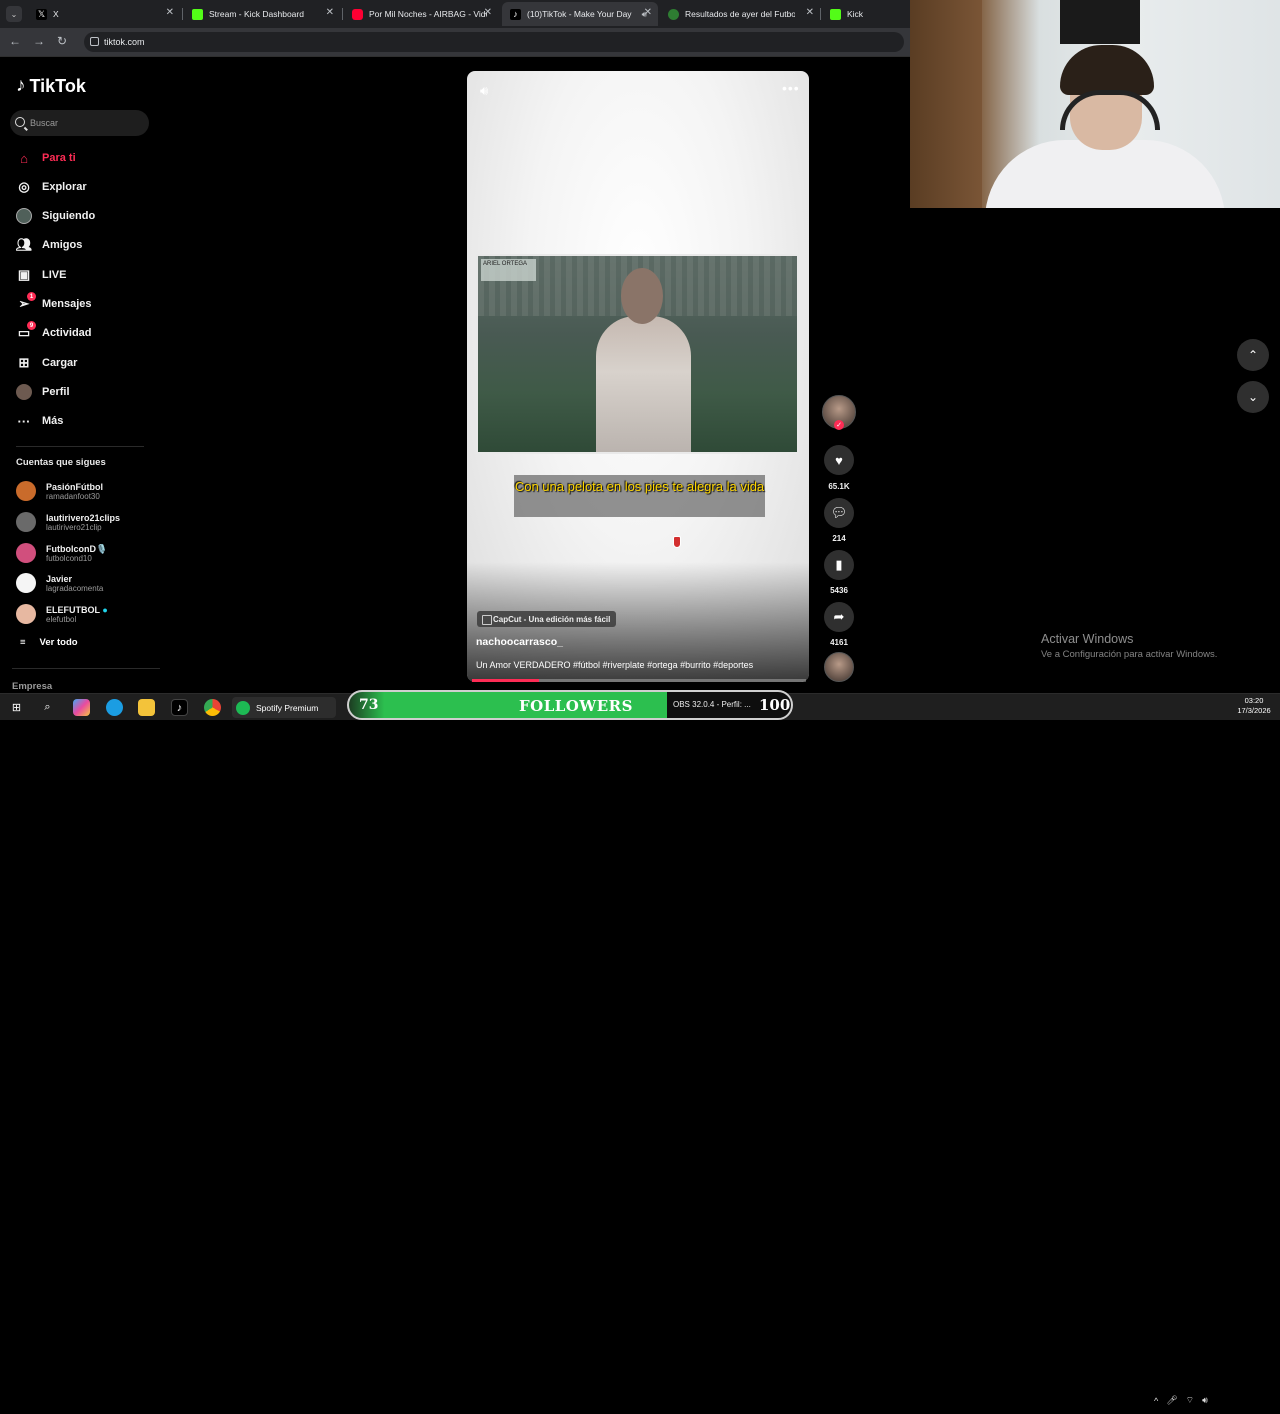  What do you see at coordinates (51, 187) in the screenshot?
I see `nav-explorar: ◎ Explorar` at bounding box center [51, 187].